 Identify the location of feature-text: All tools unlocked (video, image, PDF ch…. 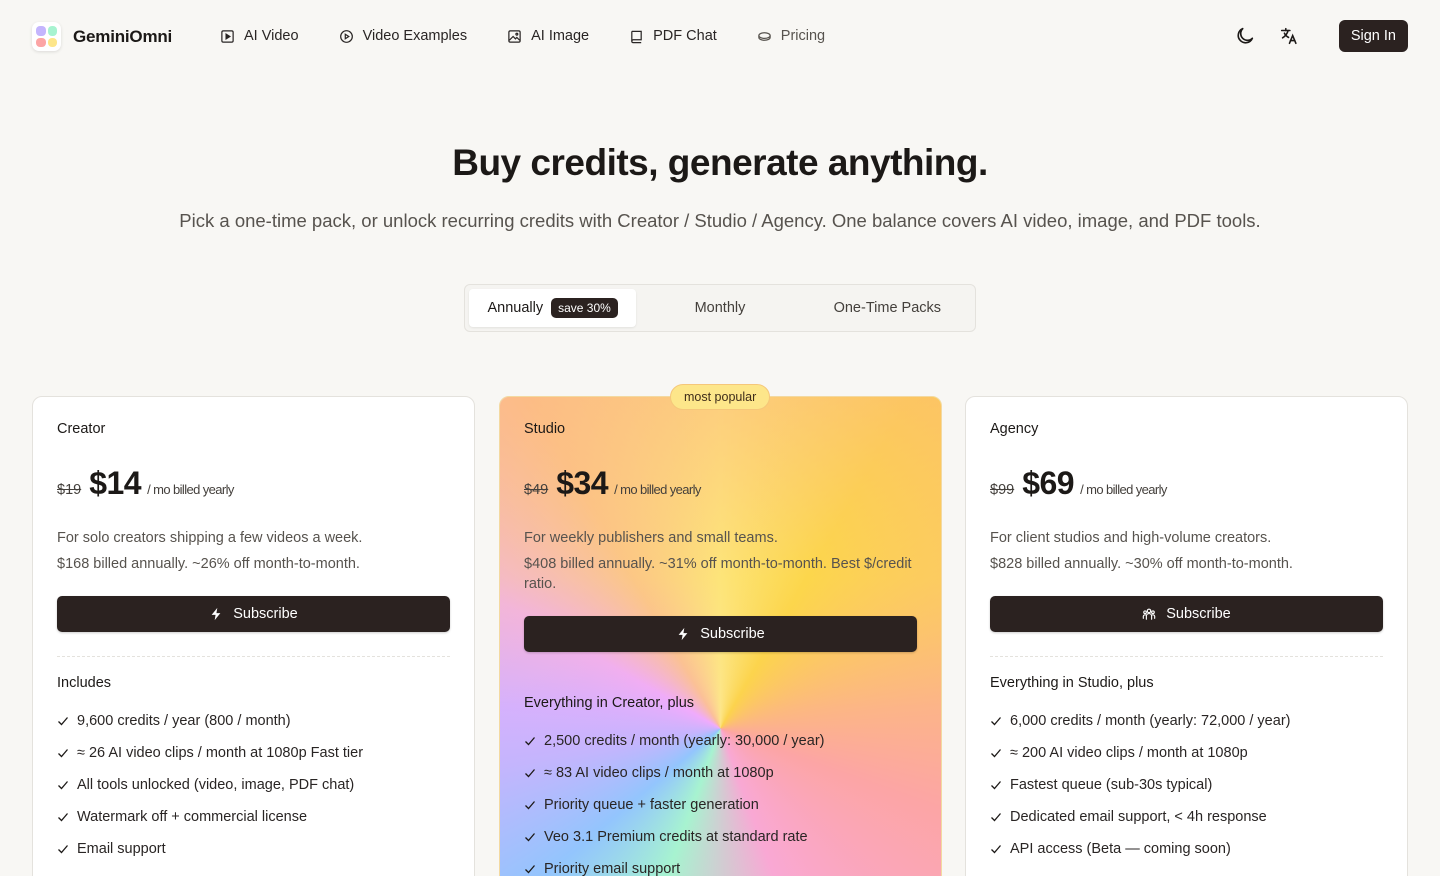
(216, 785).